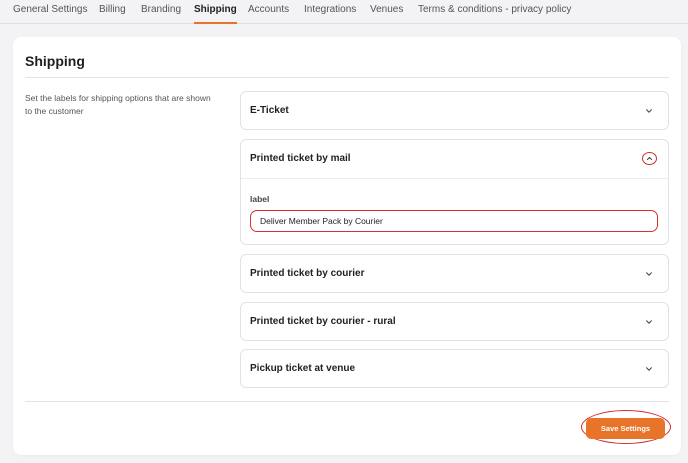  What do you see at coordinates (454, 192) in the screenshot?
I see `shipping-option-printed-mail: Printed ticket by mail label` at bounding box center [454, 192].